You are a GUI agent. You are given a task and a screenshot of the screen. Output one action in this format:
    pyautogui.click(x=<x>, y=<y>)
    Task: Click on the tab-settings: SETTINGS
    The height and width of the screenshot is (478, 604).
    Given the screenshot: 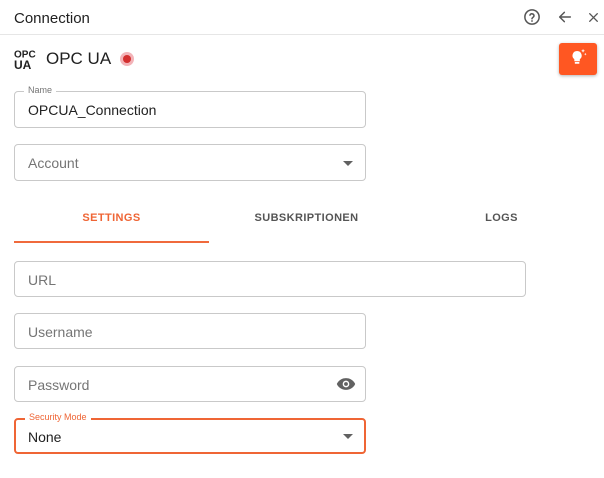 What is the action you would take?
    pyautogui.click(x=111, y=218)
    